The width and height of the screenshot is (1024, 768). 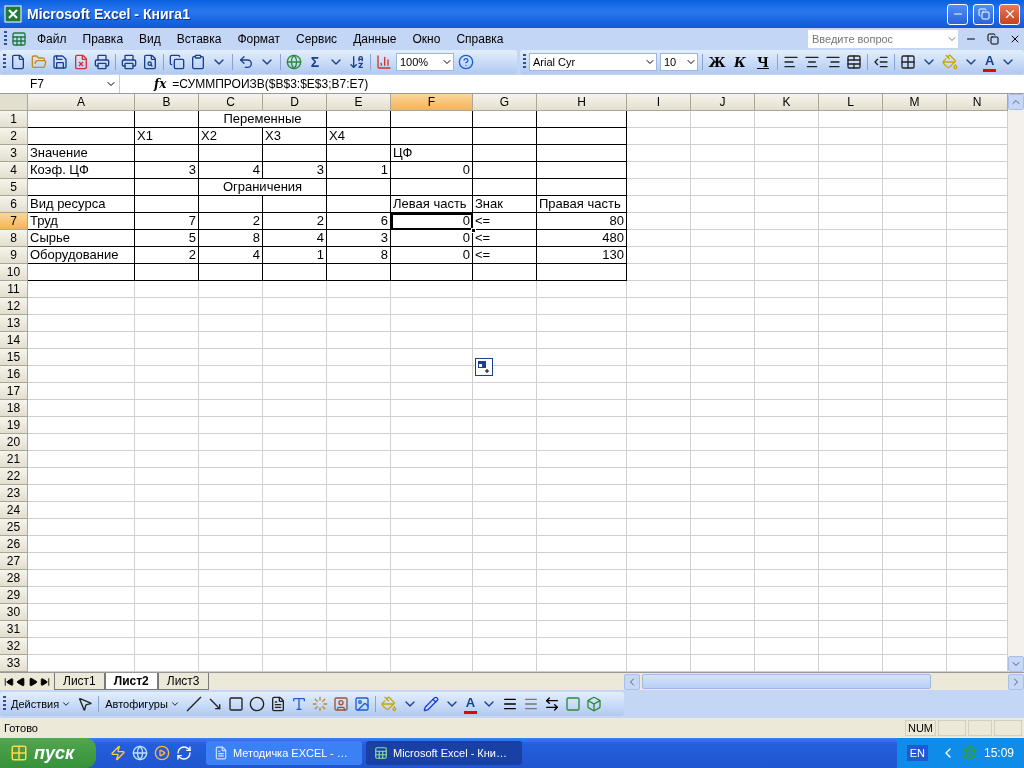 What do you see at coordinates (294, 62) in the screenshot?
I see `hyperlink-icon` at bounding box center [294, 62].